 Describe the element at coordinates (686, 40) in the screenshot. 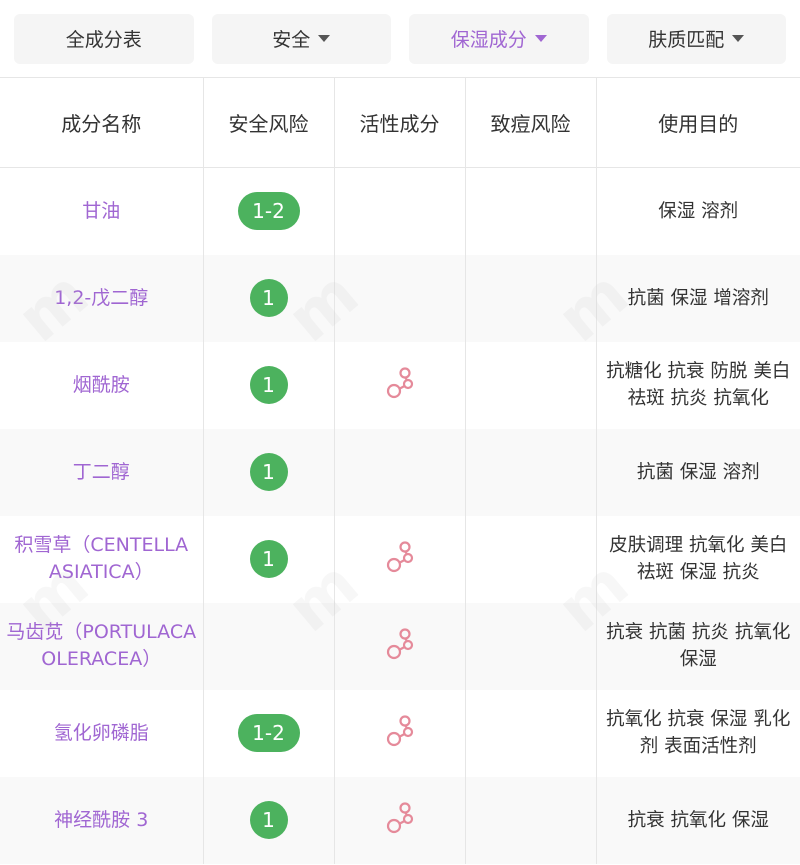

I see `filter-label: 肤质匹配` at that location.